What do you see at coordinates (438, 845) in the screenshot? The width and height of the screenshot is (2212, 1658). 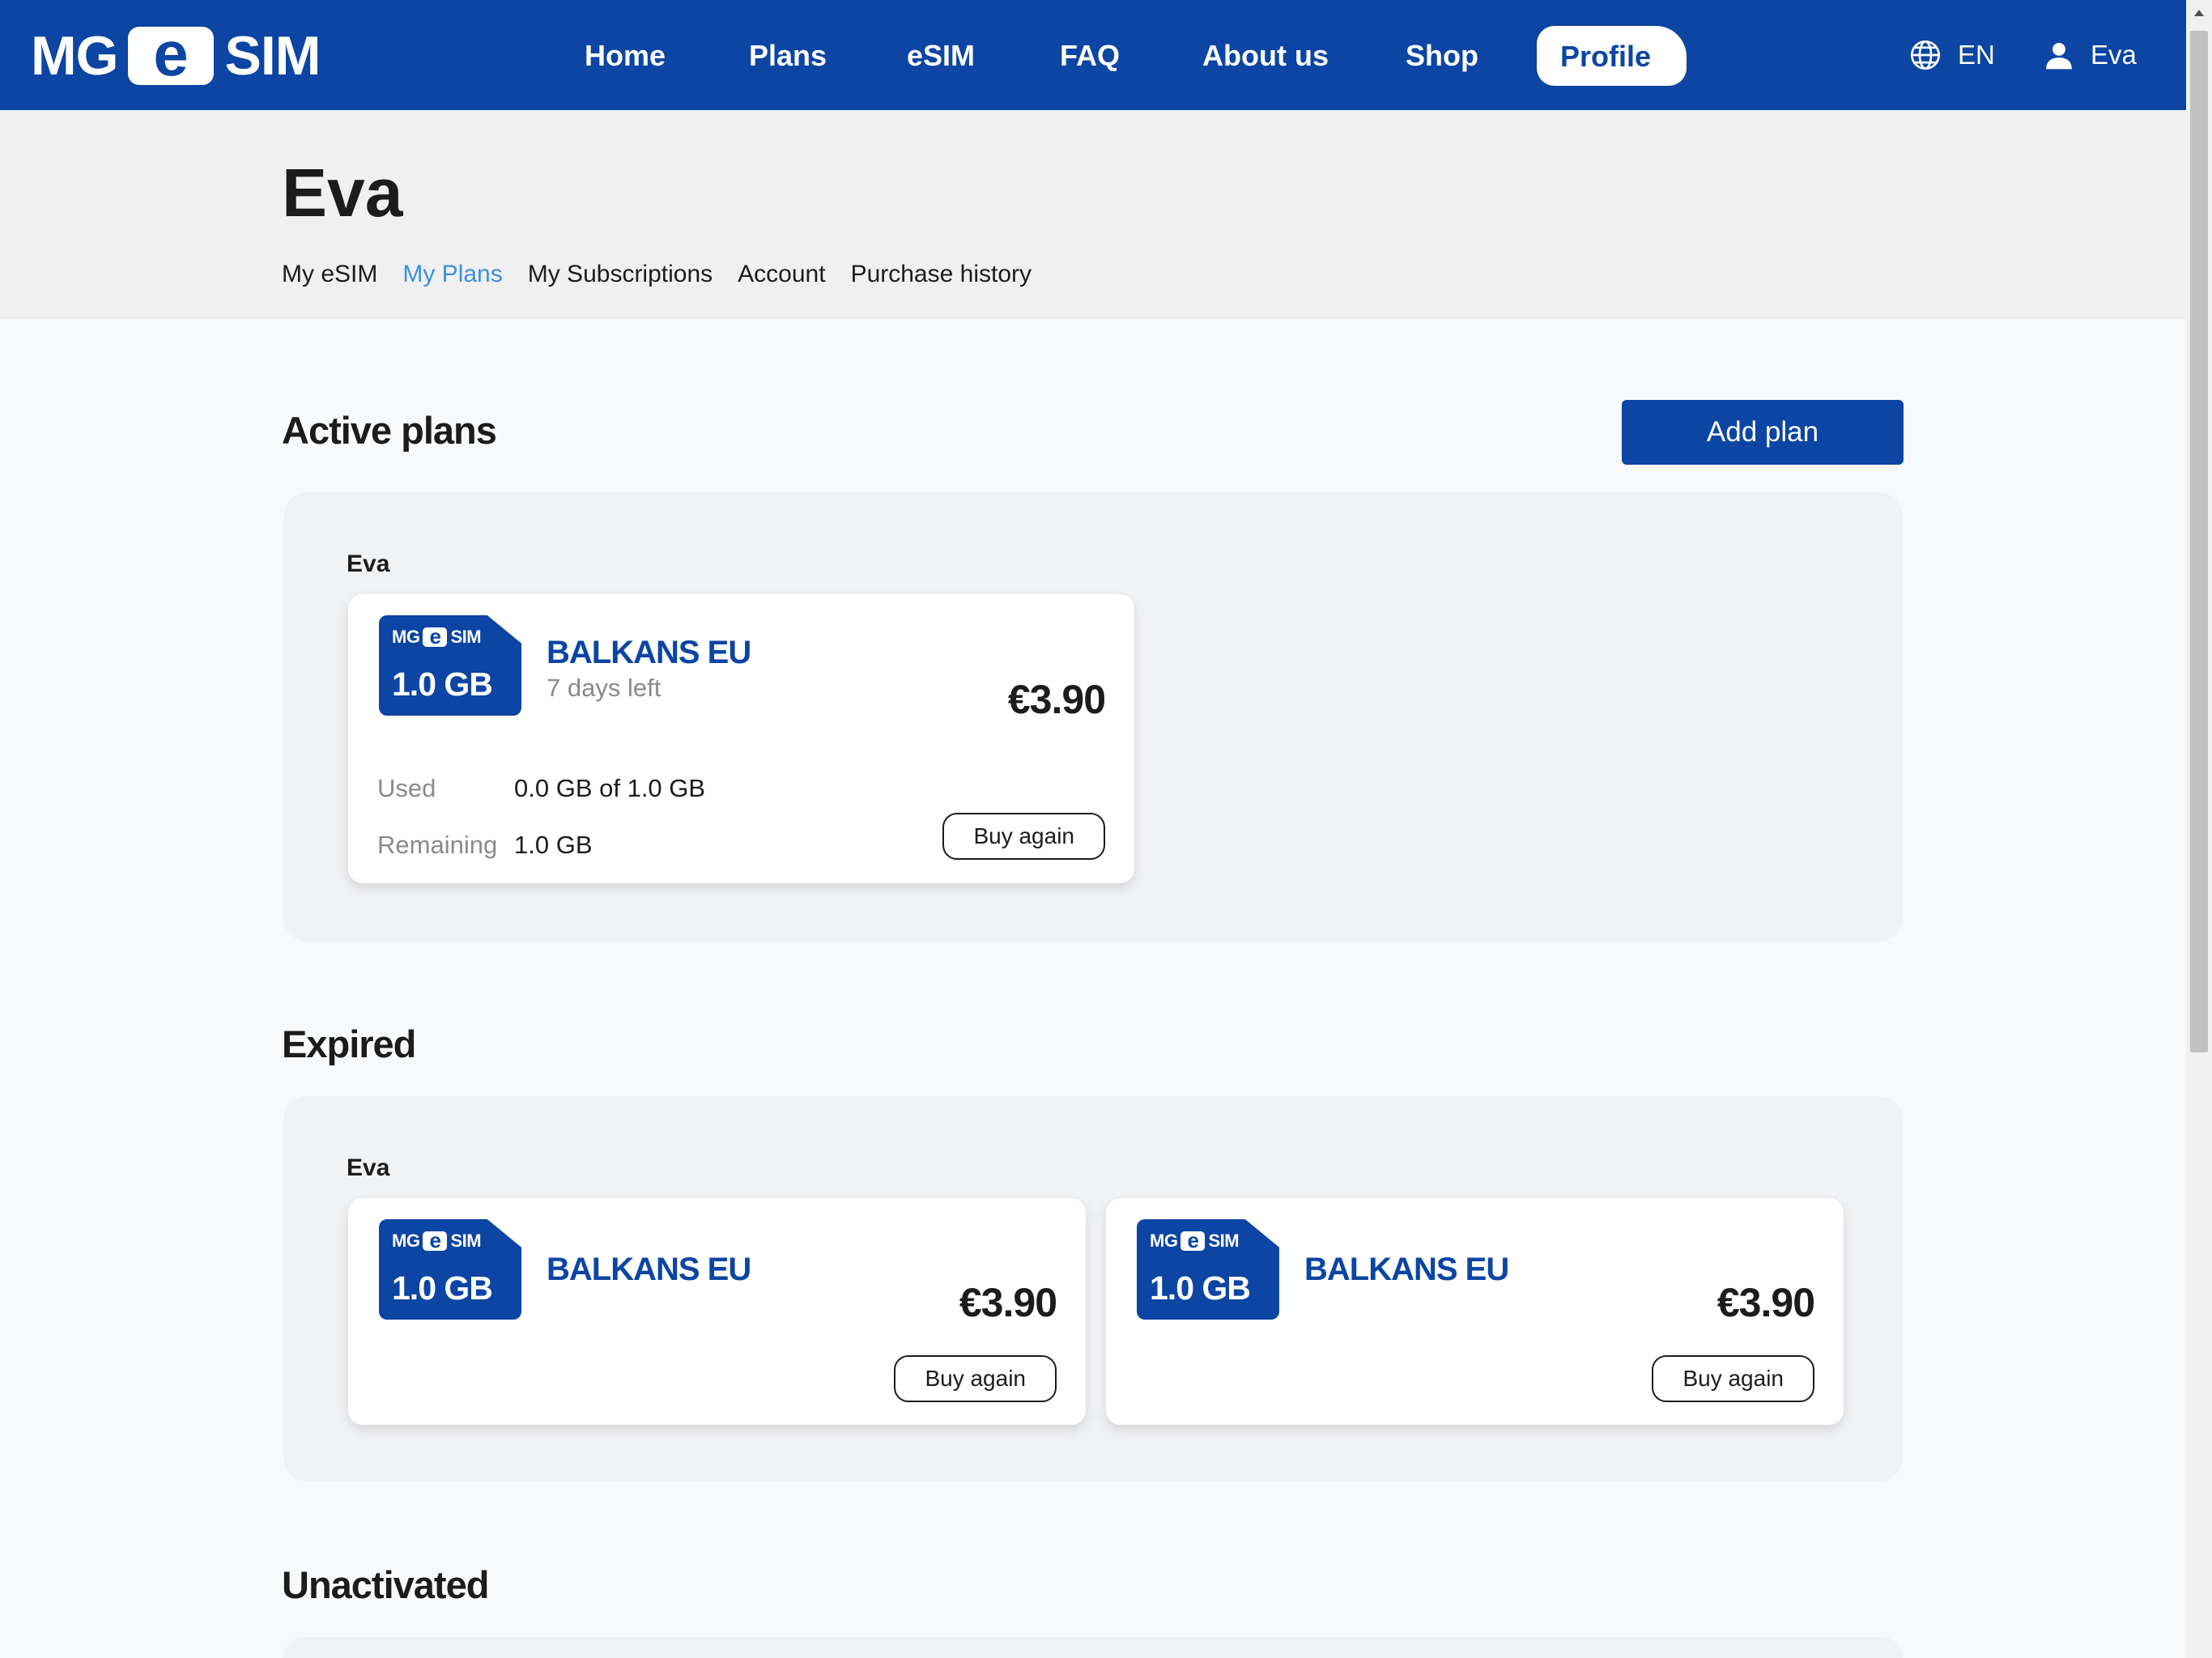 I see `remaining-label: Remaining` at bounding box center [438, 845].